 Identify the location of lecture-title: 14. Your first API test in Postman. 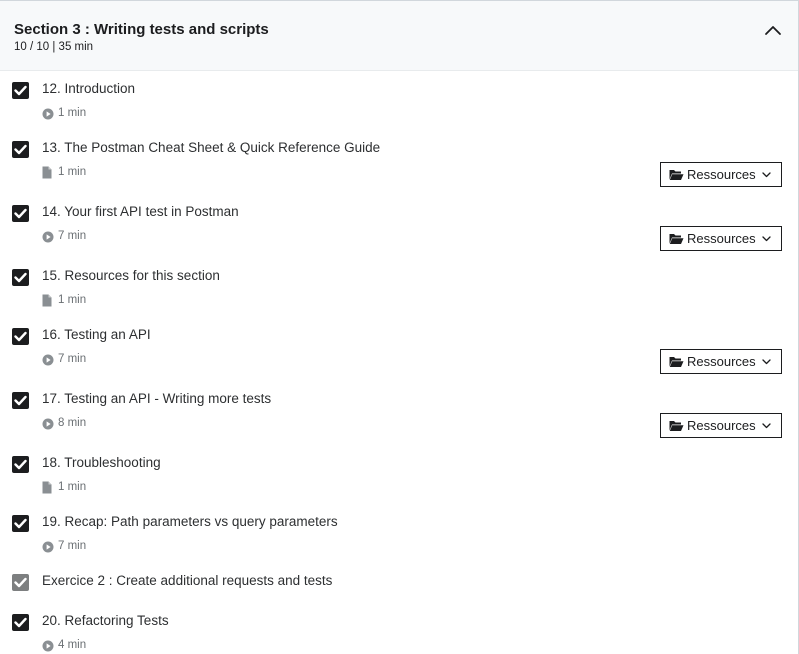
(140, 211).